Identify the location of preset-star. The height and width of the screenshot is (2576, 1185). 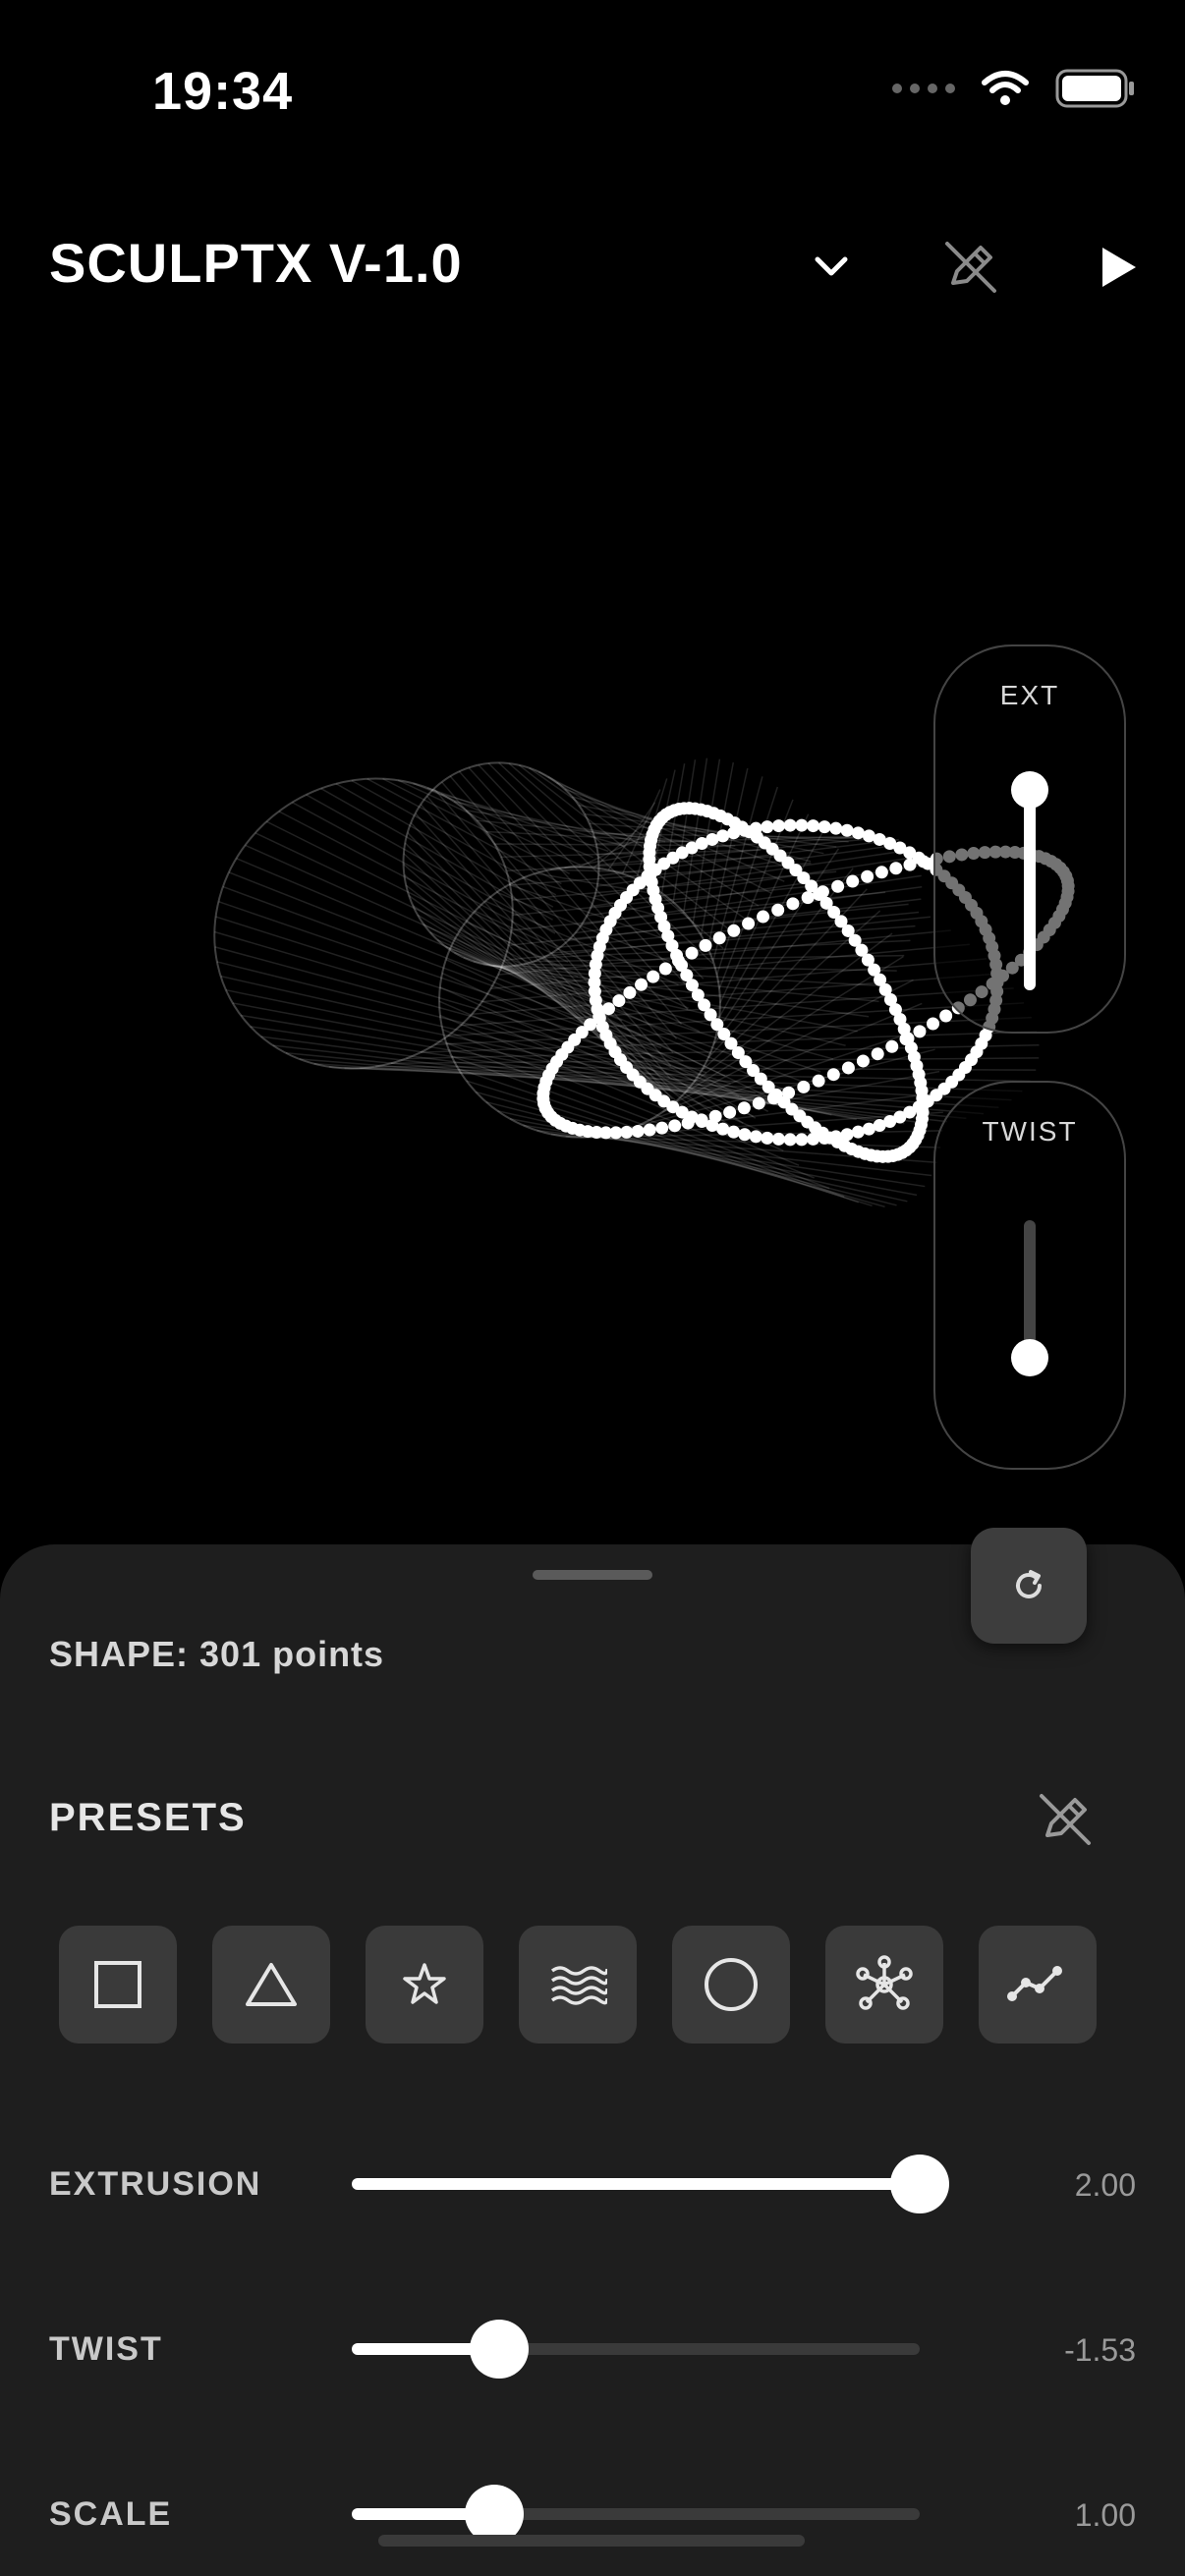
(425, 1985).